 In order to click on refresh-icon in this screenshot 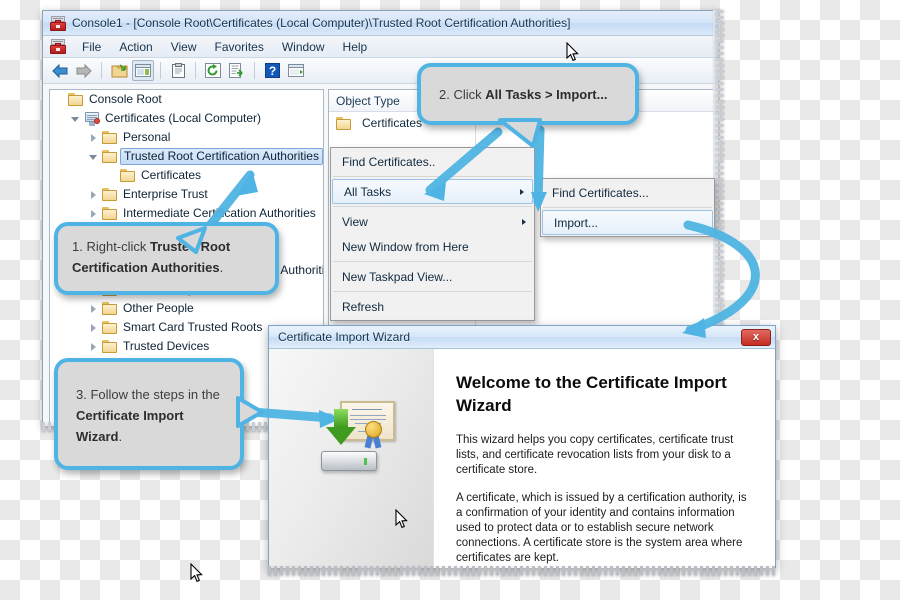, I will do `click(213, 70)`.